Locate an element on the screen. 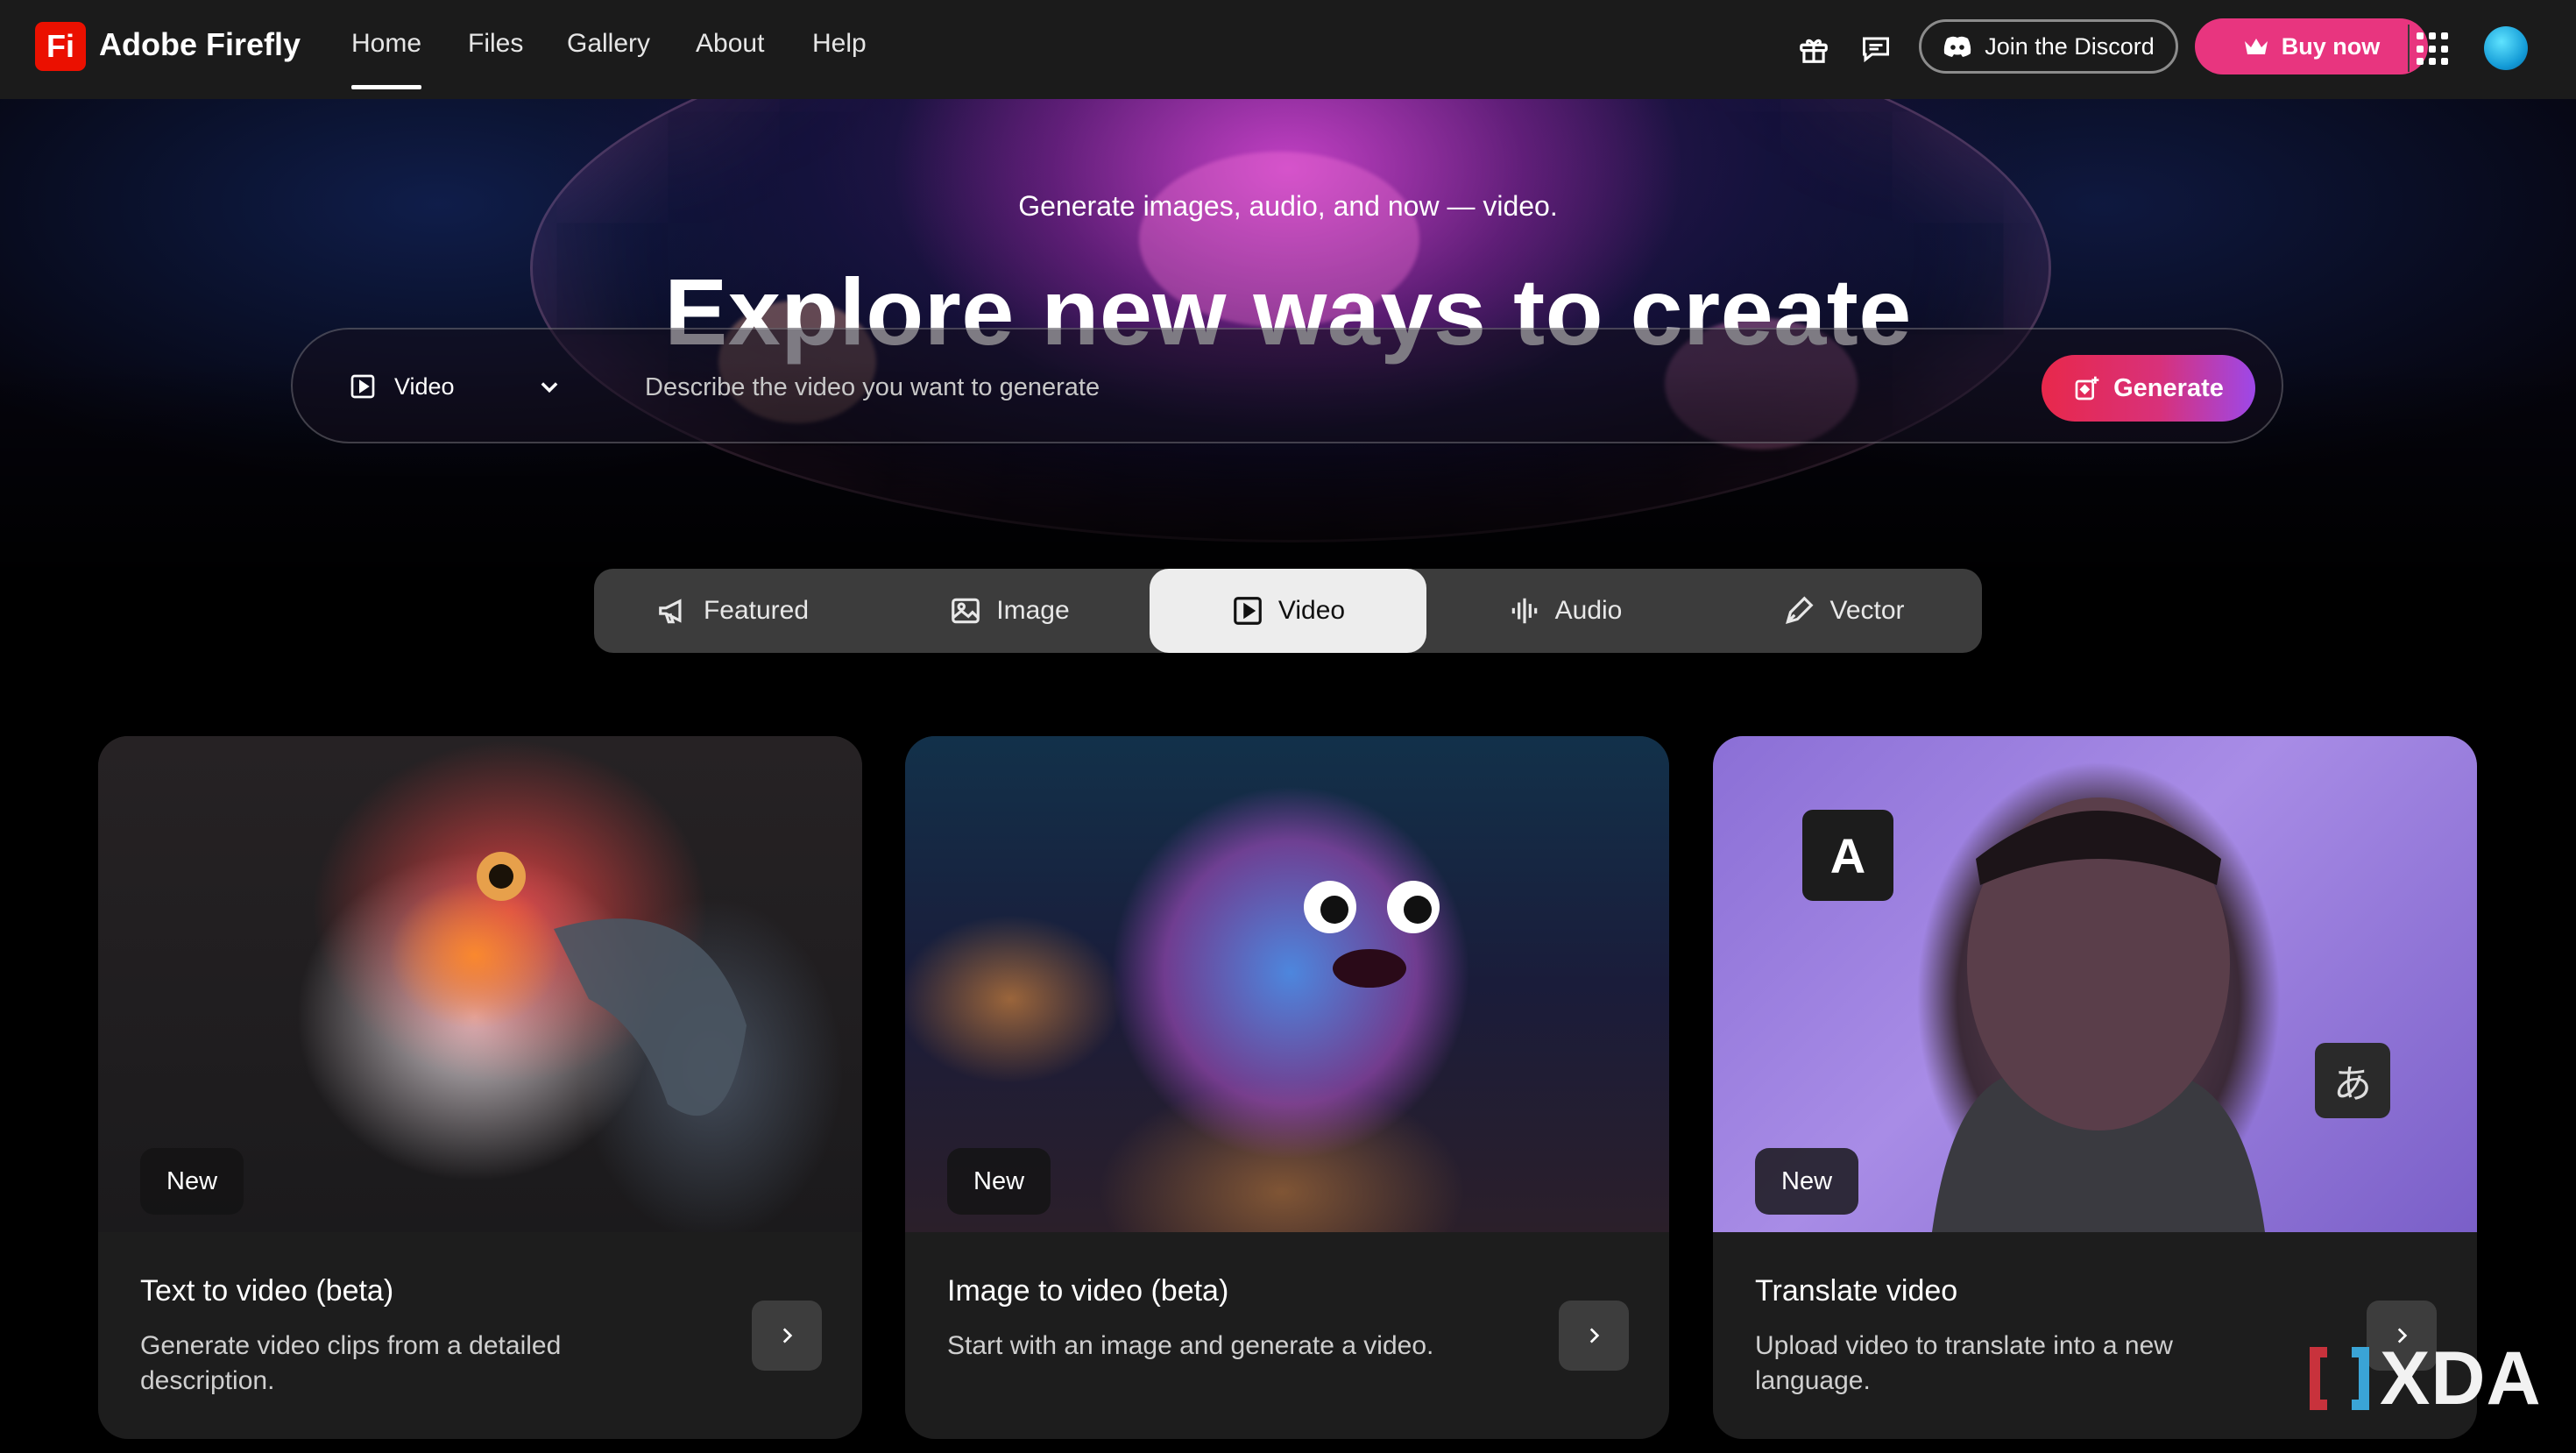  card-title: Translate video is located at coordinates (1856, 1291).